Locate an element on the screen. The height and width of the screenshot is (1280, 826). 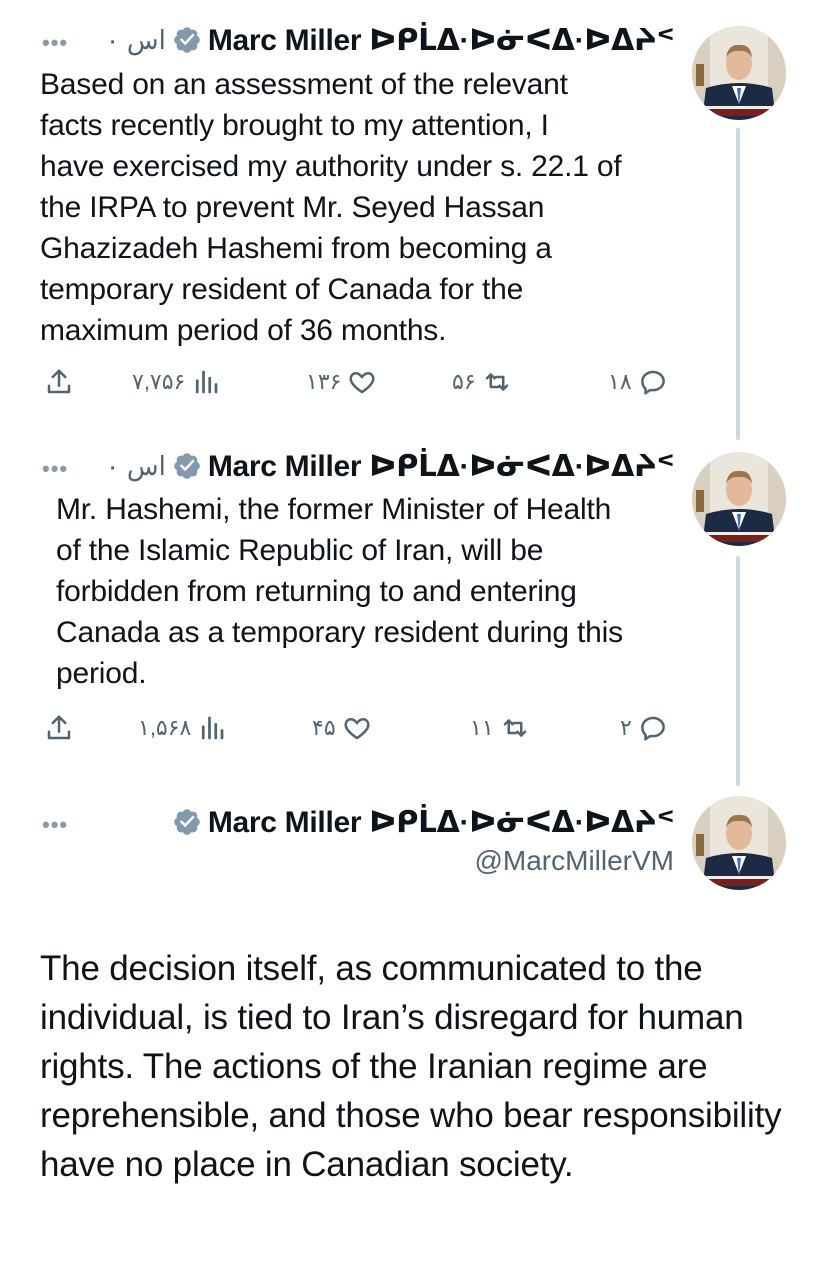
views-button: ۱,۵۶۸ is located at coordinates (182, 728).